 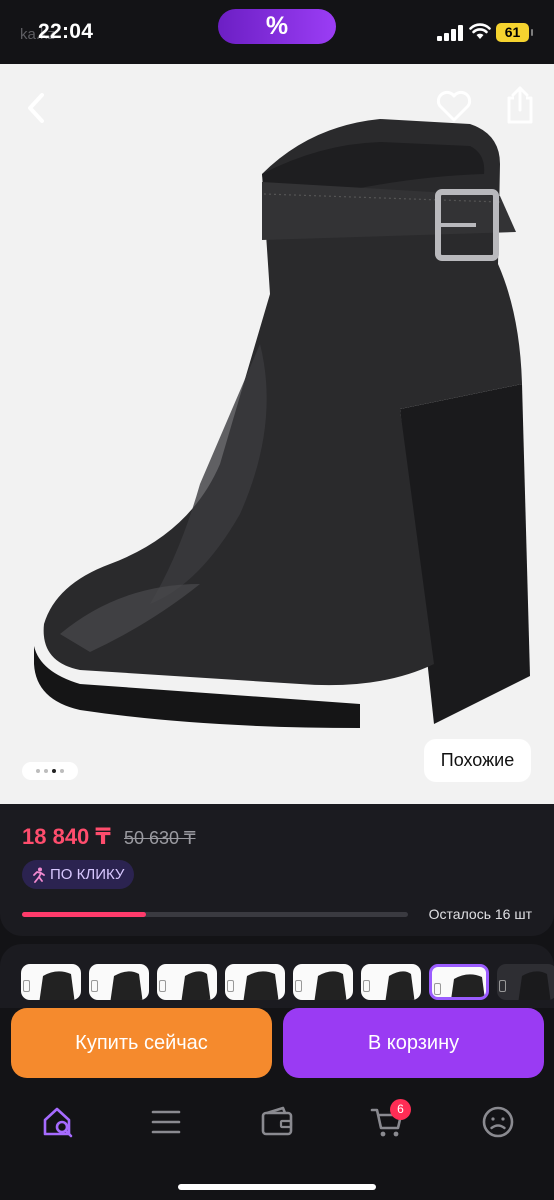 What do you see at coordinates (66, 836) in the screenshot?
I see `price: 18 840 ₸` at bounding box center [66, 836].